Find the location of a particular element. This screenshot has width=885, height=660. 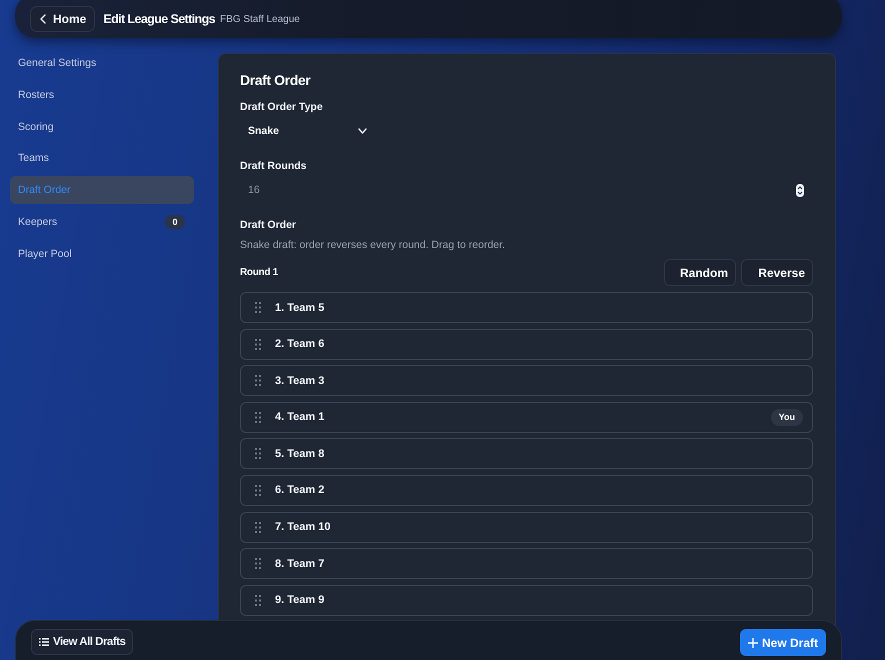

view-all-drafts-button: View All Drafts is located at coordinates (82, 642).